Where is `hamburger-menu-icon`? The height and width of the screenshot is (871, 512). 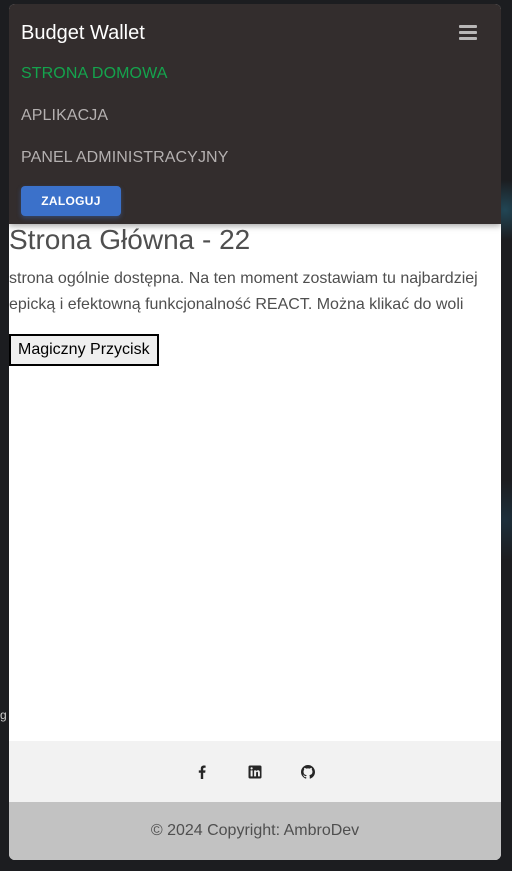 hamburger-menu-icon is located at coordinates (468, 33).